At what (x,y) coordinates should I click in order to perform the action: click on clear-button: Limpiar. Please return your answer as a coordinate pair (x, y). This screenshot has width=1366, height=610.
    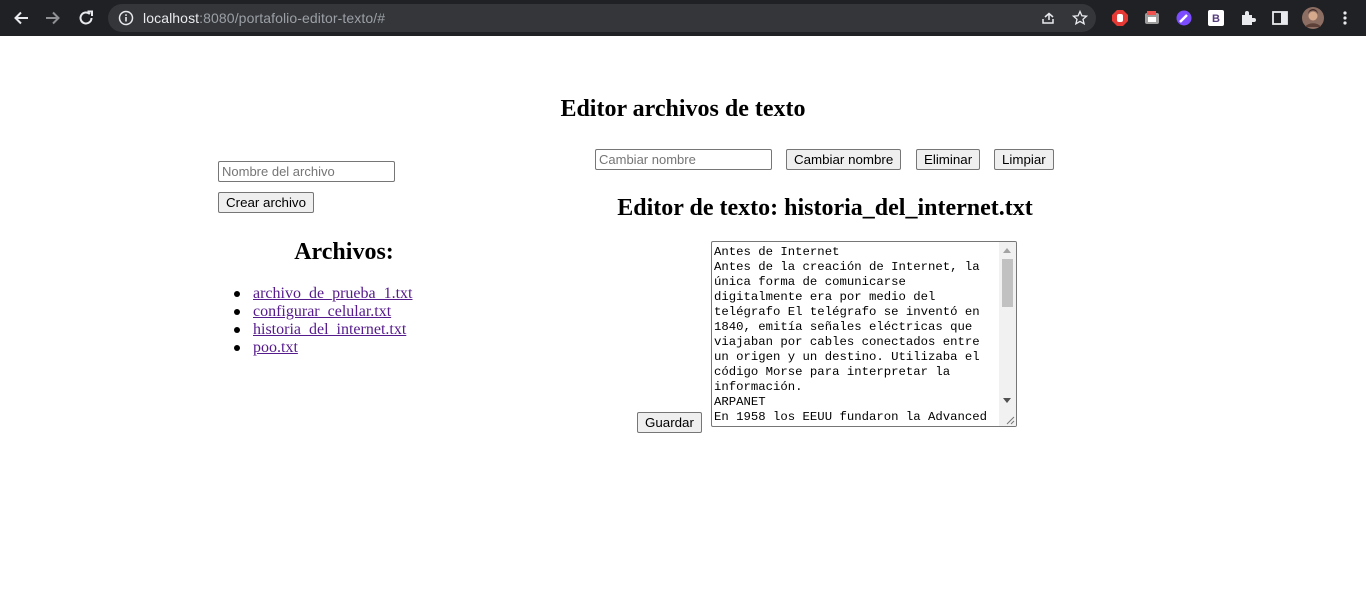
    Looking at the image, I should click on (1024, 159).